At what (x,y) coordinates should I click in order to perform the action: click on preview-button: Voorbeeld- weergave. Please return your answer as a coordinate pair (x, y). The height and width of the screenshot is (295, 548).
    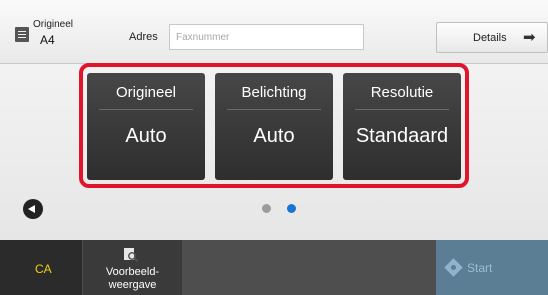
    Looking at the image, I should click on (132, 267).